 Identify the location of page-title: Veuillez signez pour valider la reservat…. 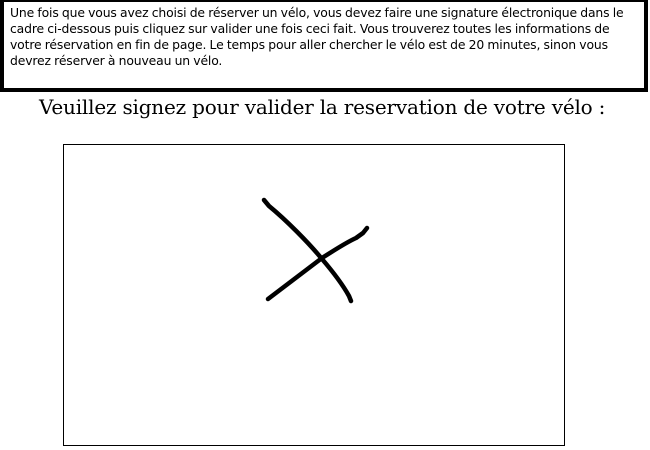
(322, 107).